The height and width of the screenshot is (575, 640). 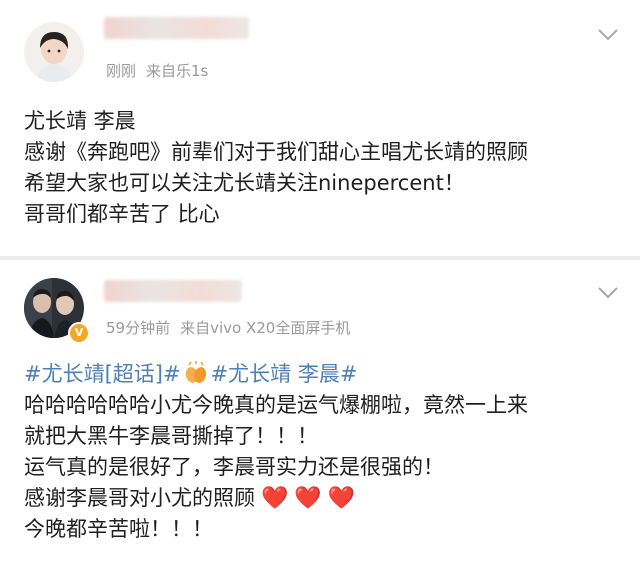 What do you see at coordinates (276, 405) in the screenshot?
I see `post-line: 哈哈哈哈哈哈小尤今晚真的是运气爆棚啦，竟然一上来` at bounding box center [276, 405].